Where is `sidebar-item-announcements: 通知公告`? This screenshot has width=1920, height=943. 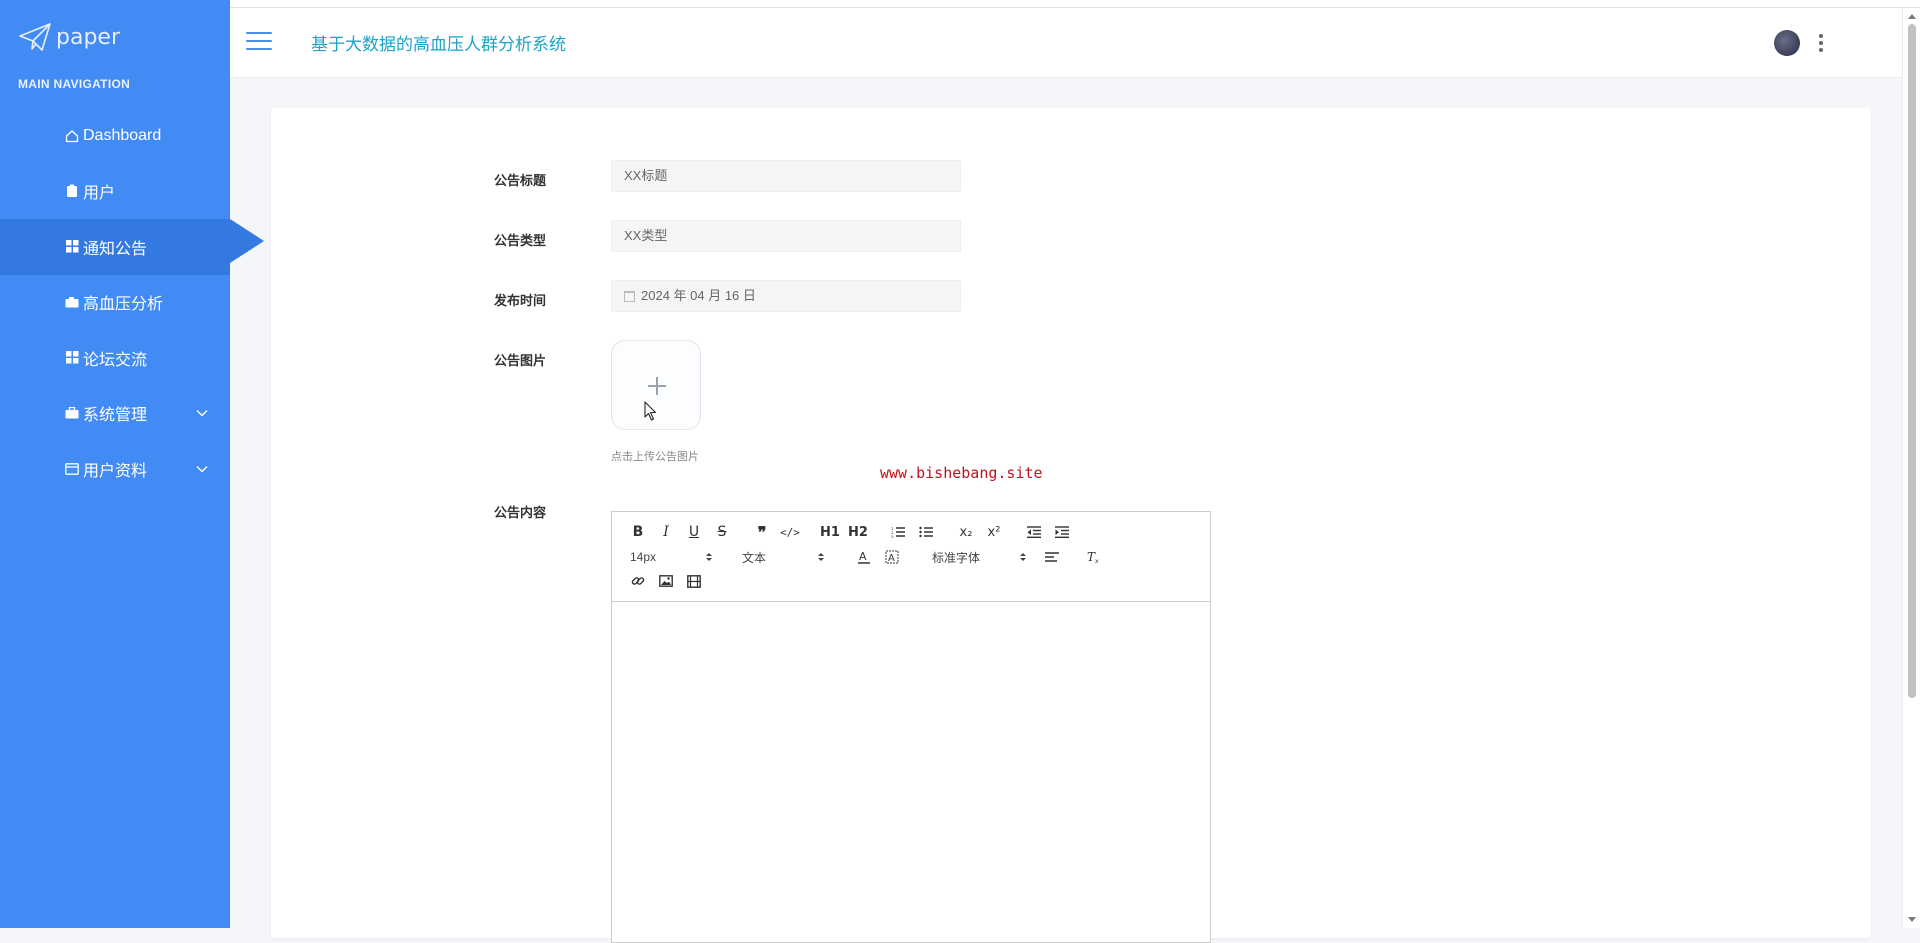 sidebar-item-announcements: 通知公告 is located at coordinates (132, 247).